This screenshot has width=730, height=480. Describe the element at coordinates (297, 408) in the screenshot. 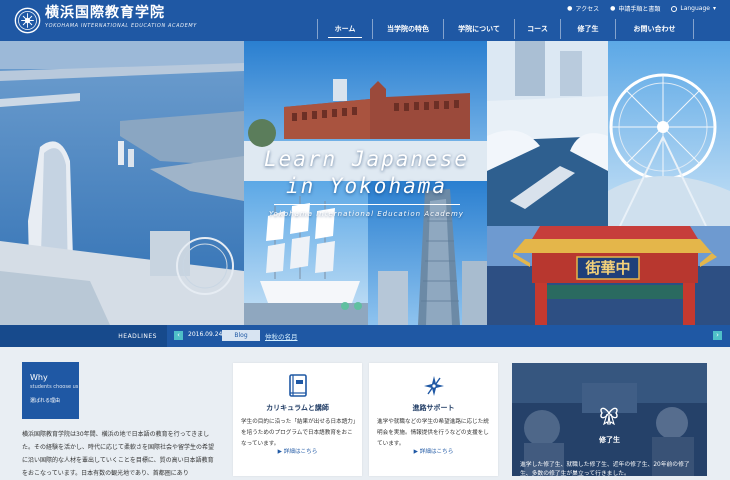

I see `curriculum-title: カリキュラムと講師` at that location.